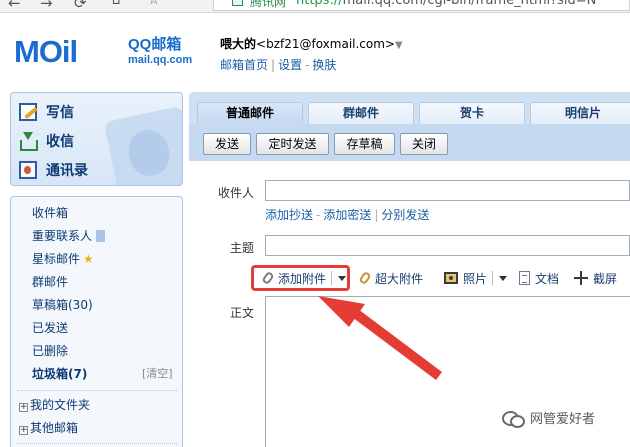 This screenshot has height=447, width=630. What do you see at coordinates (28, 141) in the screenshot?
I see `inbox-download-icon` at bounding box center [28, 141].